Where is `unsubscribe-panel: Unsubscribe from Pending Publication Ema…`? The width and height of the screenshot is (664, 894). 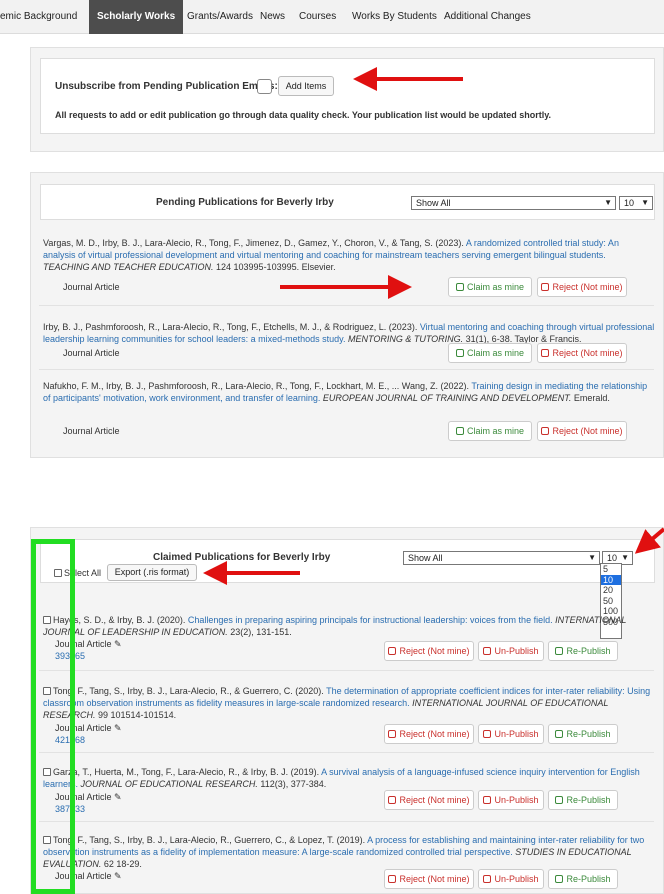
unsubscribe-panel: Unsubscribe from Pending Publication Ema… is located at coordinates (347, 99).